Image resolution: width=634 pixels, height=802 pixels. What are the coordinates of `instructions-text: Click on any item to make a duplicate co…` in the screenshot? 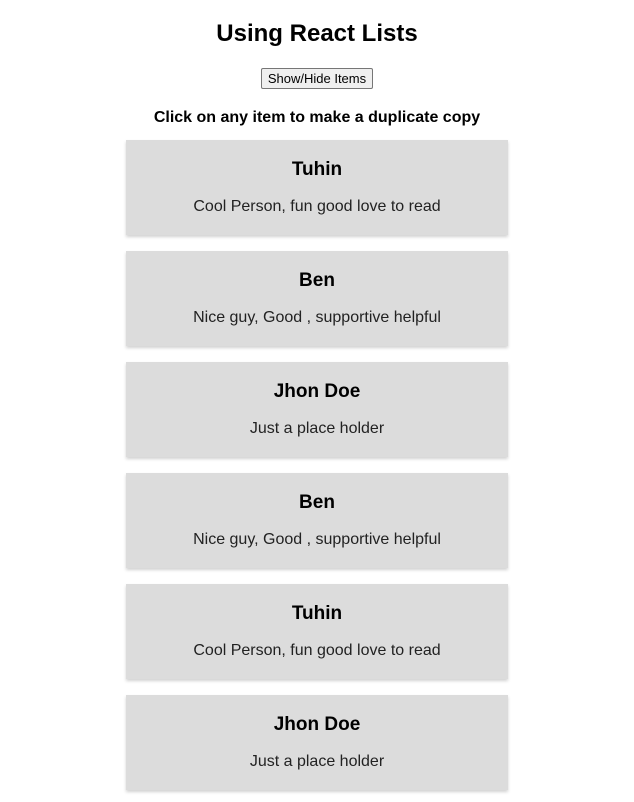 It's located at (317, 117).